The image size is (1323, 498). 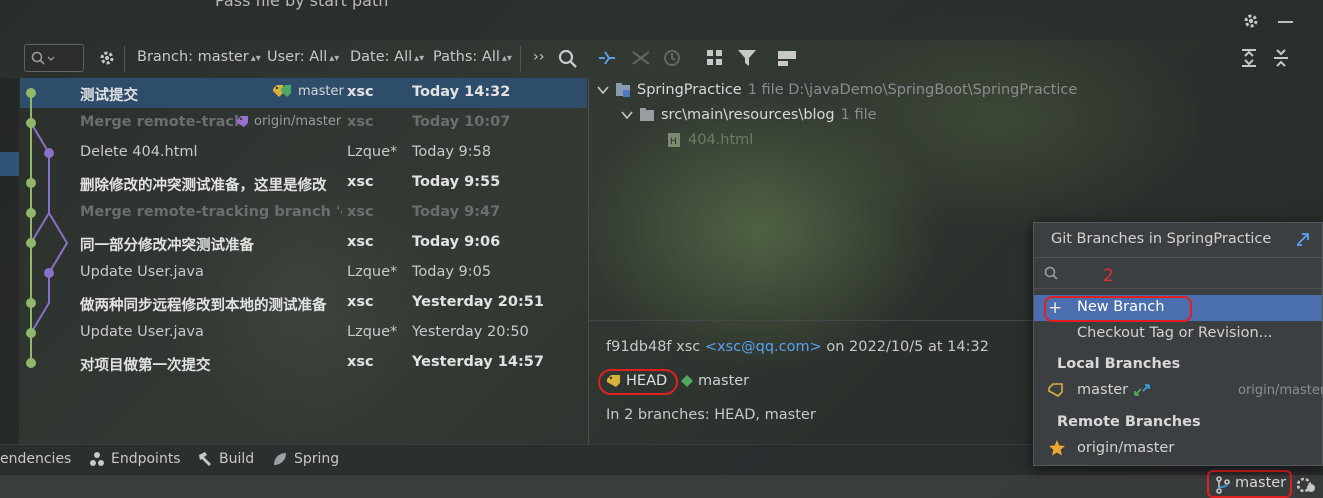 I want to click on sort-arrows-icon: ▴▾, so click(x=255, y=58).